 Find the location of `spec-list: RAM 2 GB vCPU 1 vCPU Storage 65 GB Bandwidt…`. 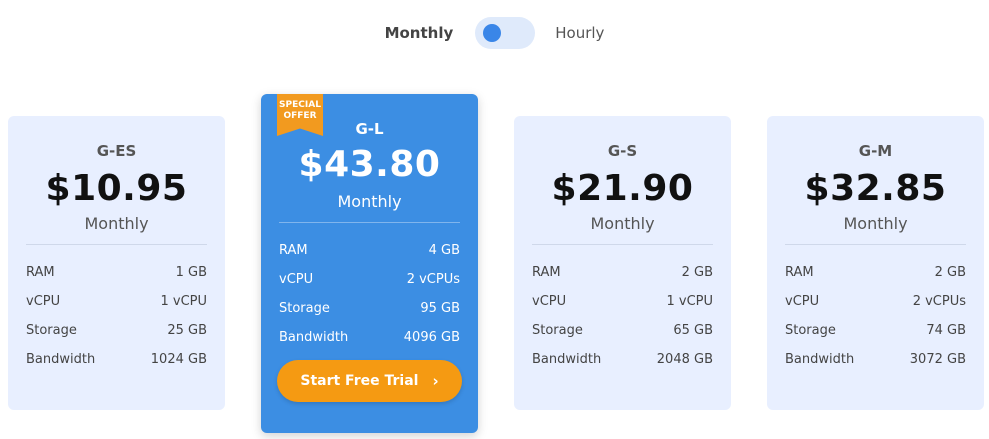

spec-list: RAM 2 GB vCPU 1 vCPU Storage 65 GB Bandwidt… is located at coordinates (622, 316).